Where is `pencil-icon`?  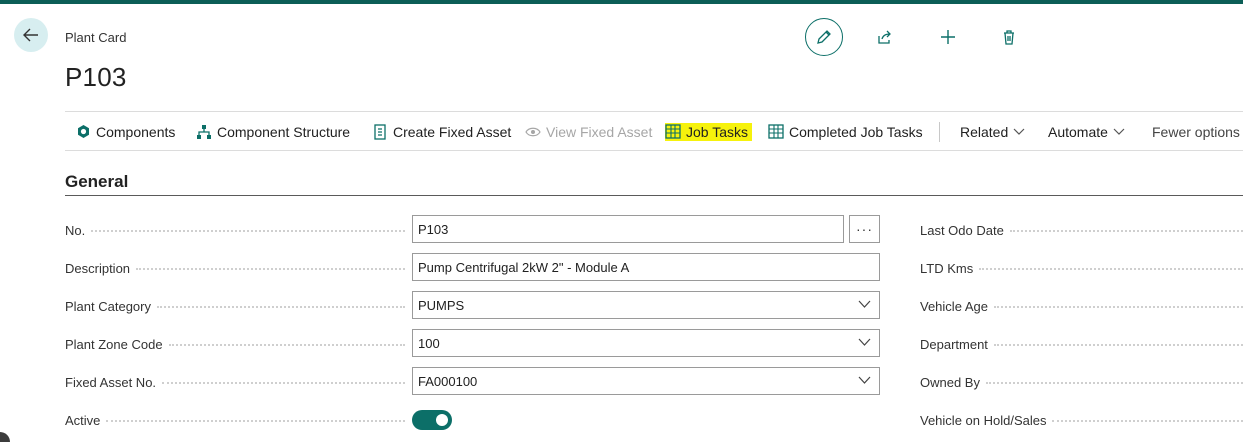 pencil-icon is located at coordinates (824, 37).